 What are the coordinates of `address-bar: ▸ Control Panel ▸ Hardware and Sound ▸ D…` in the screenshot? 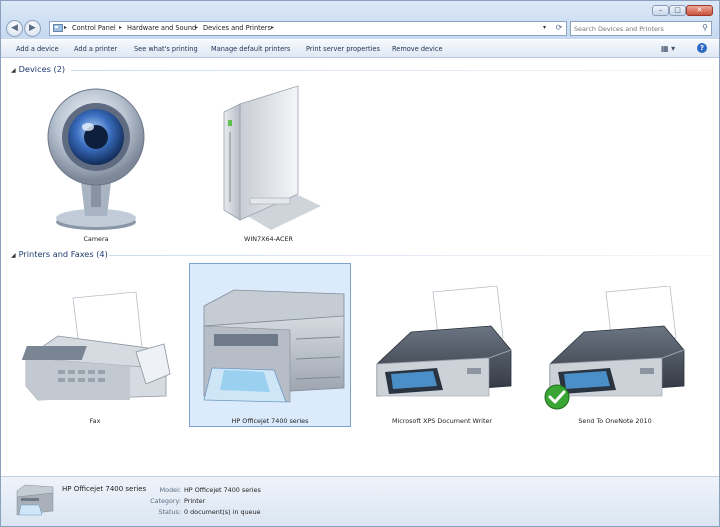 It's located at (308, 28).